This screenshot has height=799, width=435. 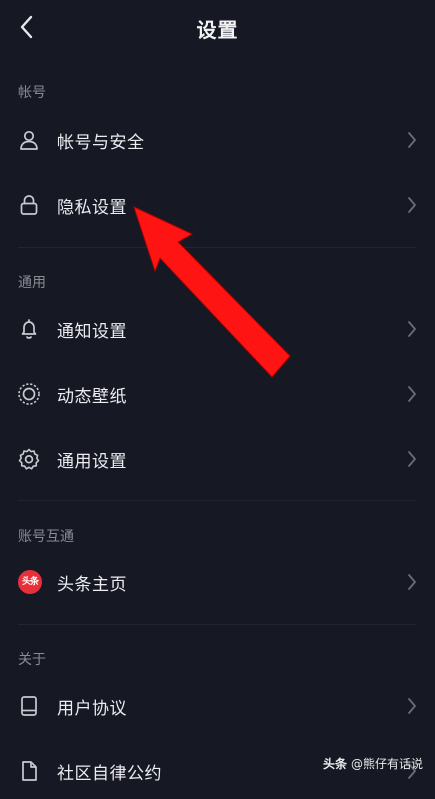 I want to click on section-title-about: 关于, so click(x=32, y=660).